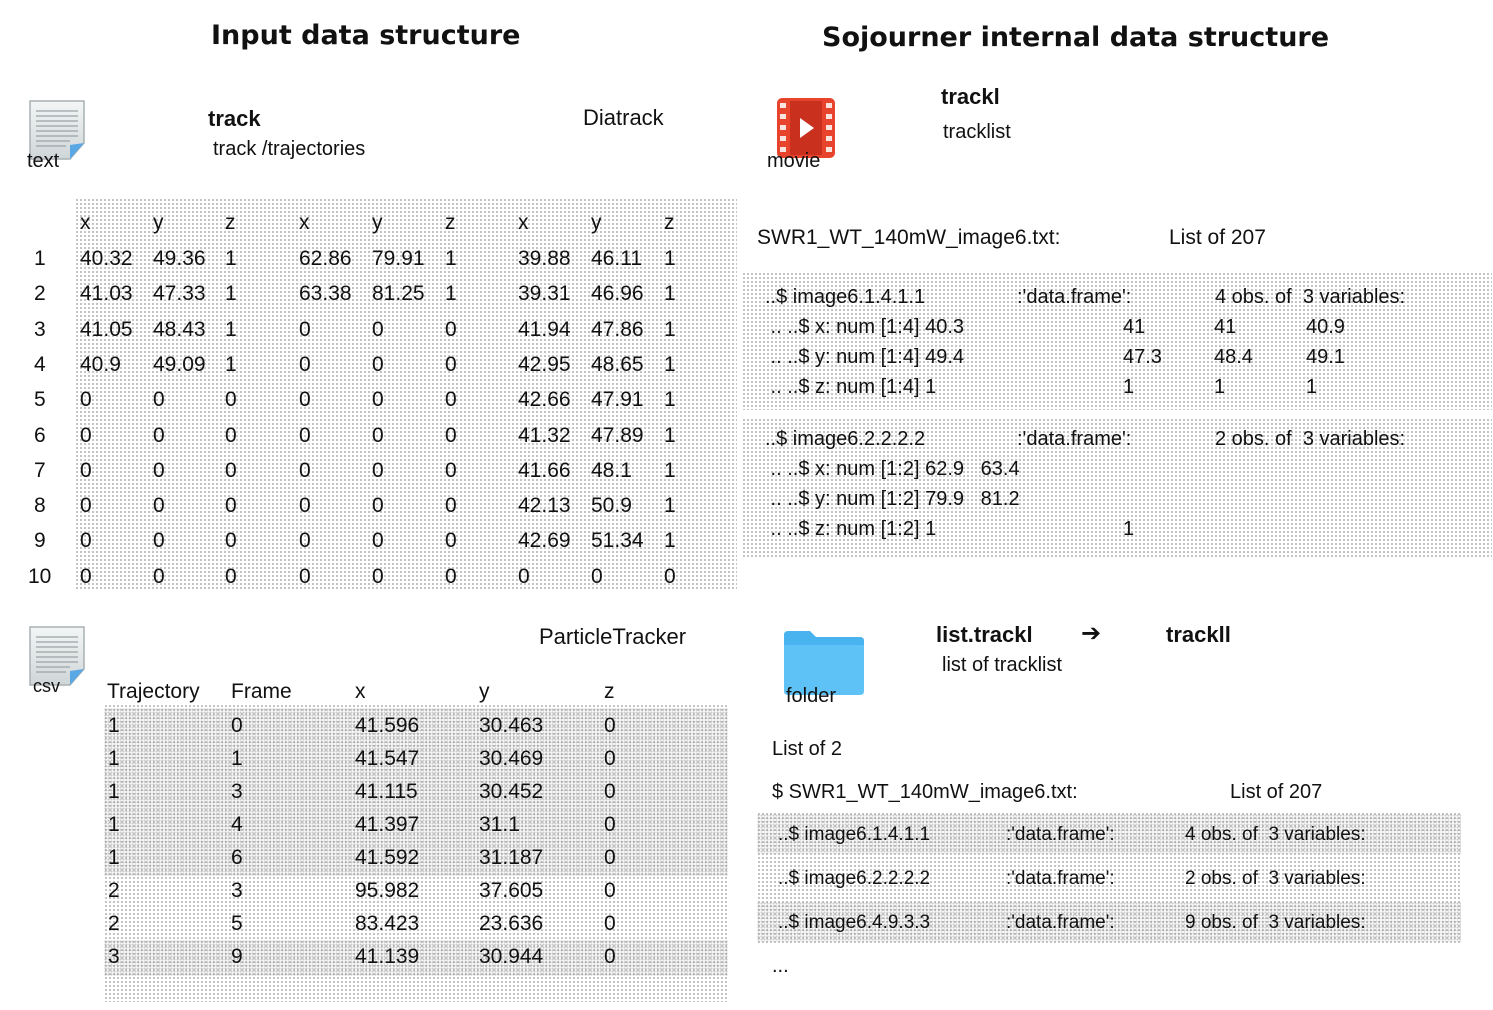 The image size is (1493, 1010). What do you see at coordinates (617, 364) in the screenshot?
I see `diatrack-cell: 48.65` at bounding box center [617, 364].